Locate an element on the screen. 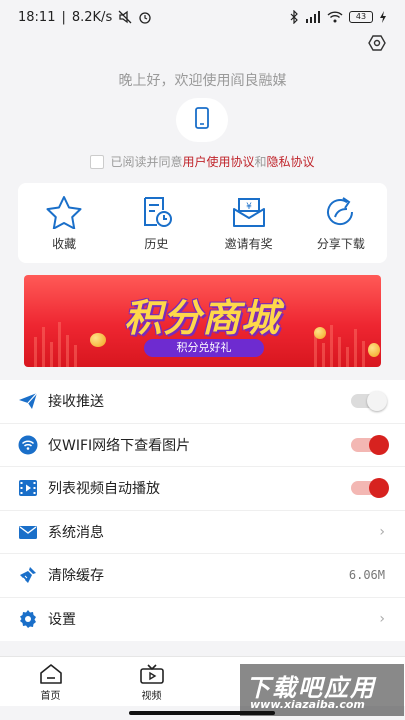 Image resolution: width=405 pixels, height=720 pixels. quick-favorites: 收藏 is located at coordinates (64, 223).